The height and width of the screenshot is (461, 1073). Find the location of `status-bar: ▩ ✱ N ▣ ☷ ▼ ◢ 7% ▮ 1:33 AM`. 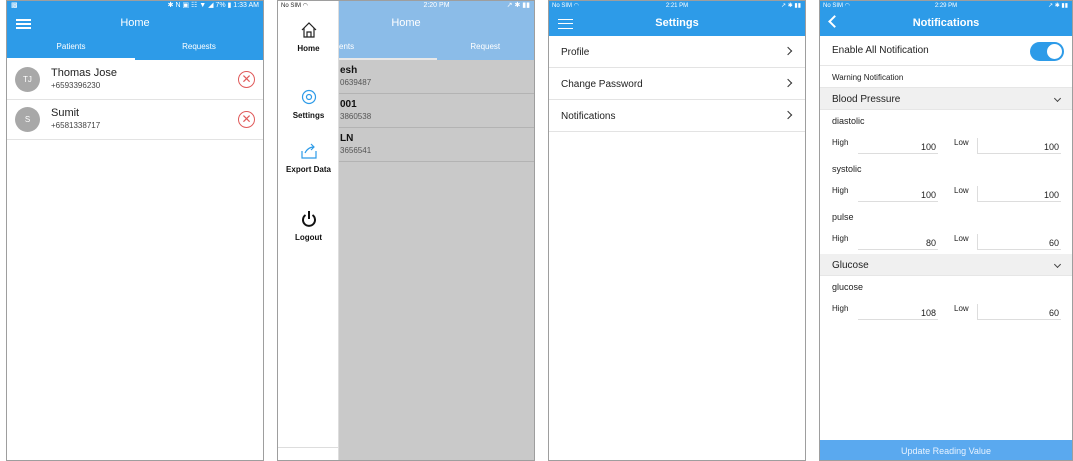

status-bar: ▩ ✱ N ▣ ☷ ▼ ◢ 7% ▮ 1:33 AM is located at coordinates (135, 6).